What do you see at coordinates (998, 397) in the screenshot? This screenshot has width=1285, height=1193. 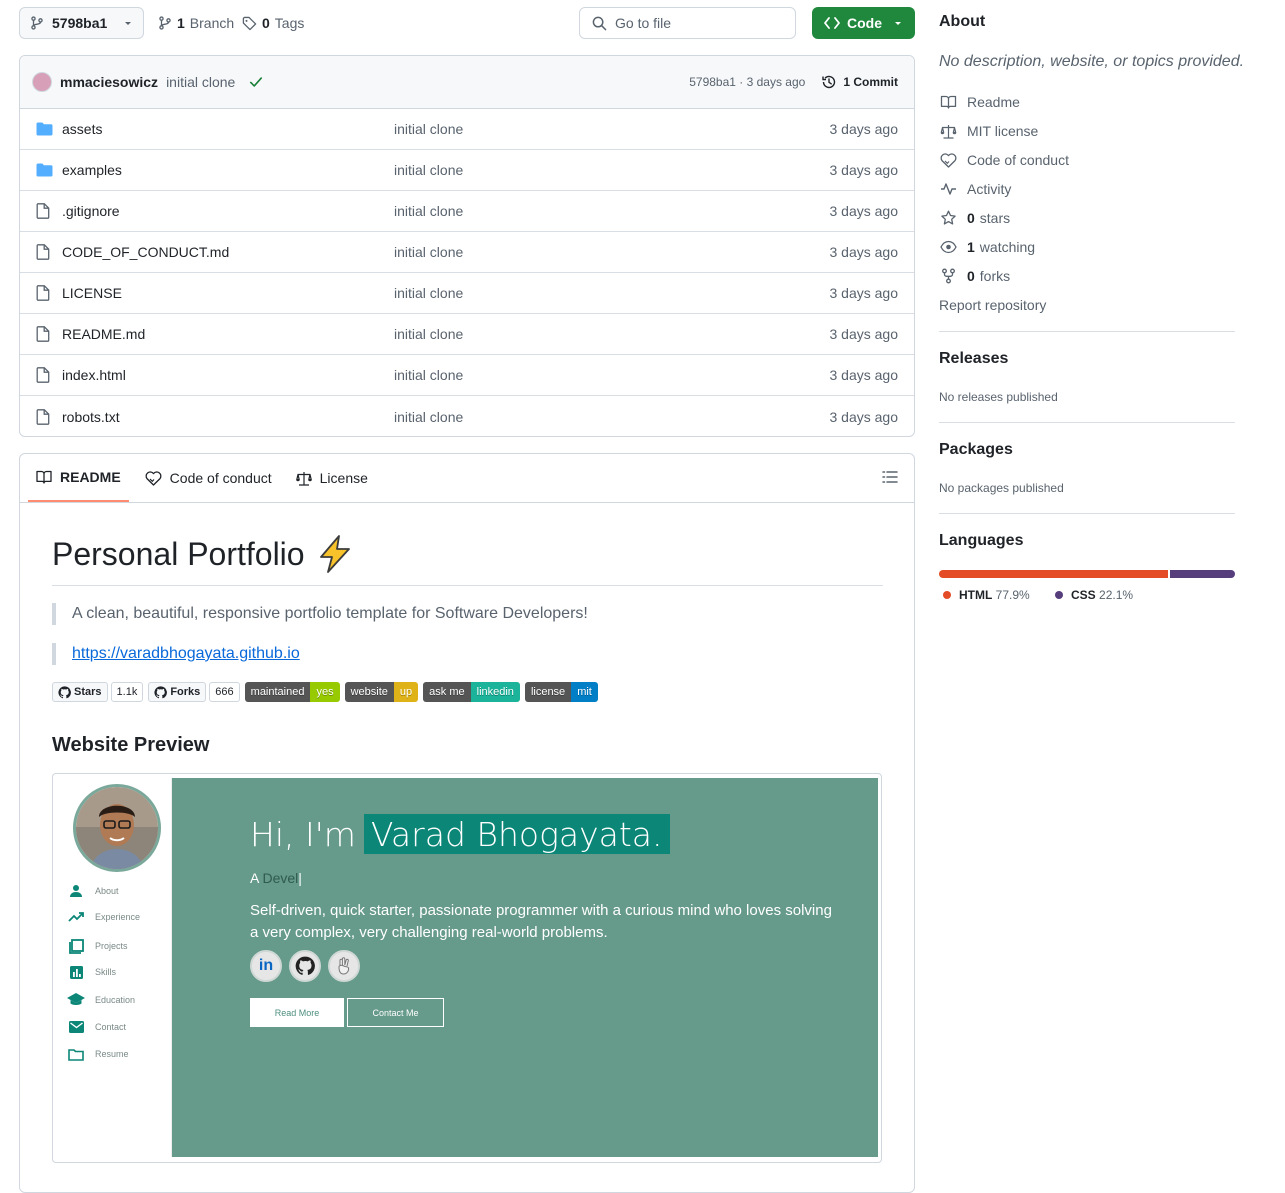 I see `releases-text: No releases published` at bounding box center [998, 397].